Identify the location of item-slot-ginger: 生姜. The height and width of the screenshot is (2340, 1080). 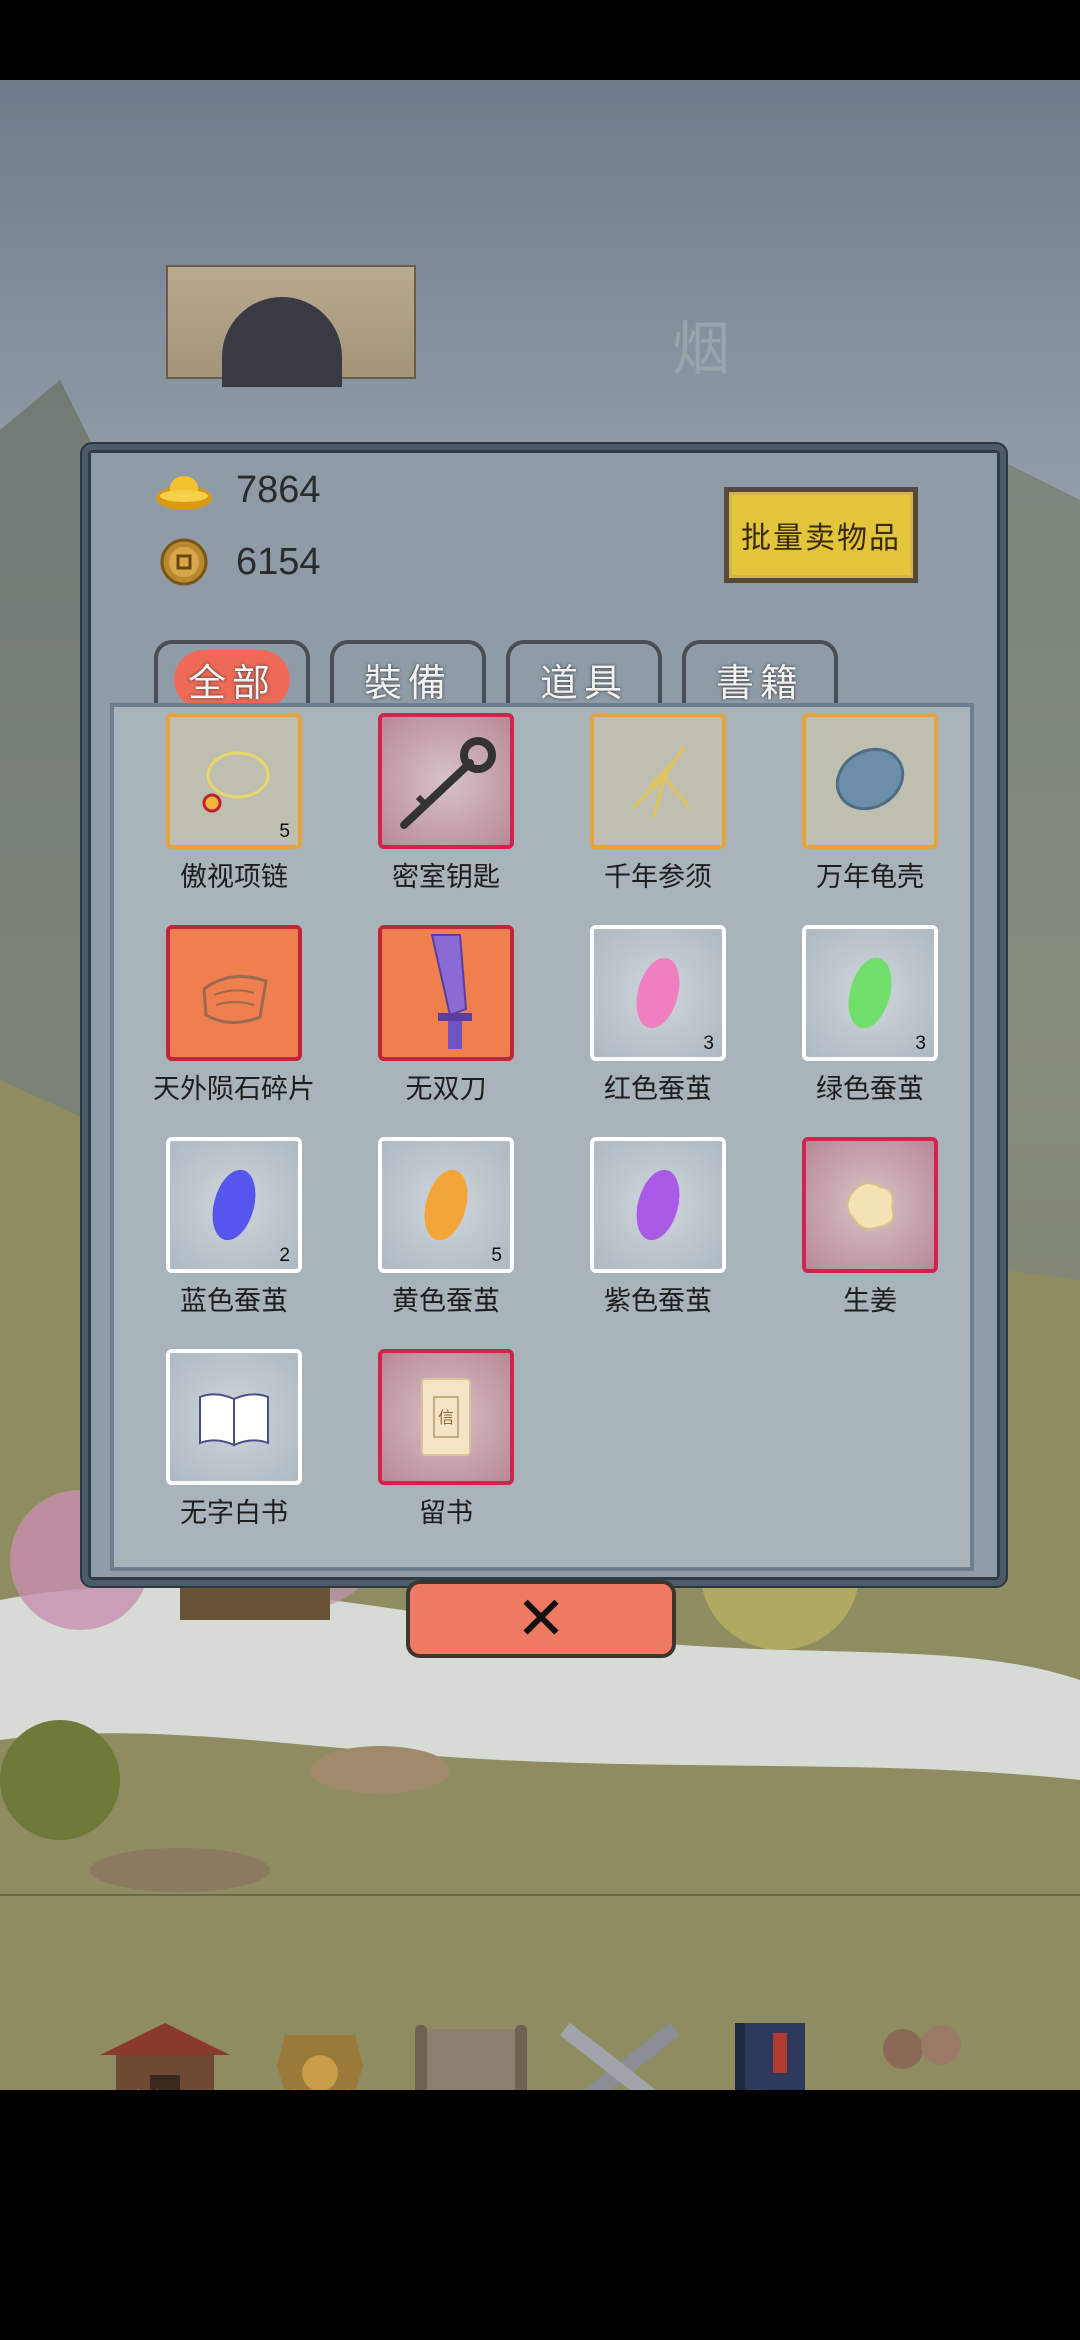
(870, 1227).